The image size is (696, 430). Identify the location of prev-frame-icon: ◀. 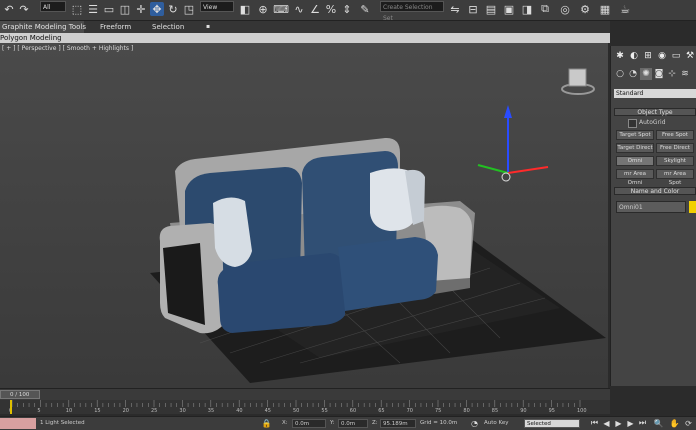
(606, 423).